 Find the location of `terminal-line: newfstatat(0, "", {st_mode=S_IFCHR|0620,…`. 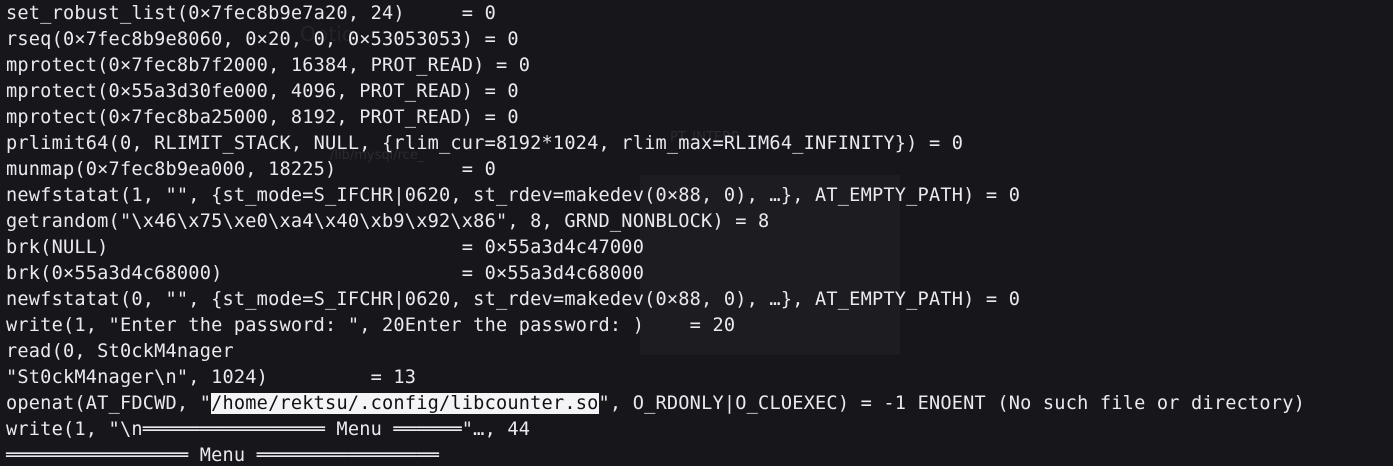

terminal-line: newfstatat(0, "", {st_mode=S_IFCHR|0620,… is located at coordinates (513, 299).